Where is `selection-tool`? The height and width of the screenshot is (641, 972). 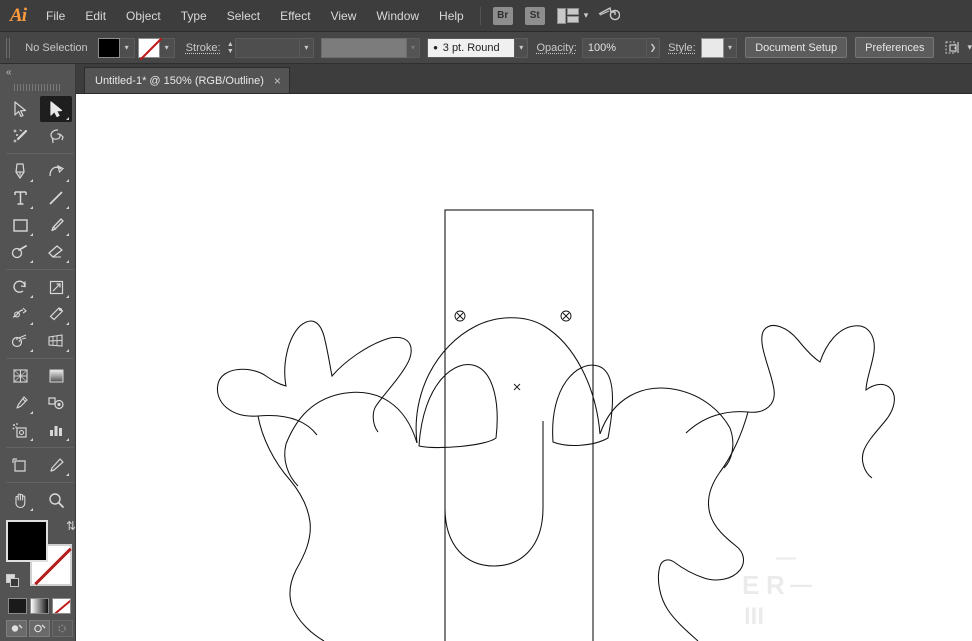
selection-tool is located at coordinates (20, 109).